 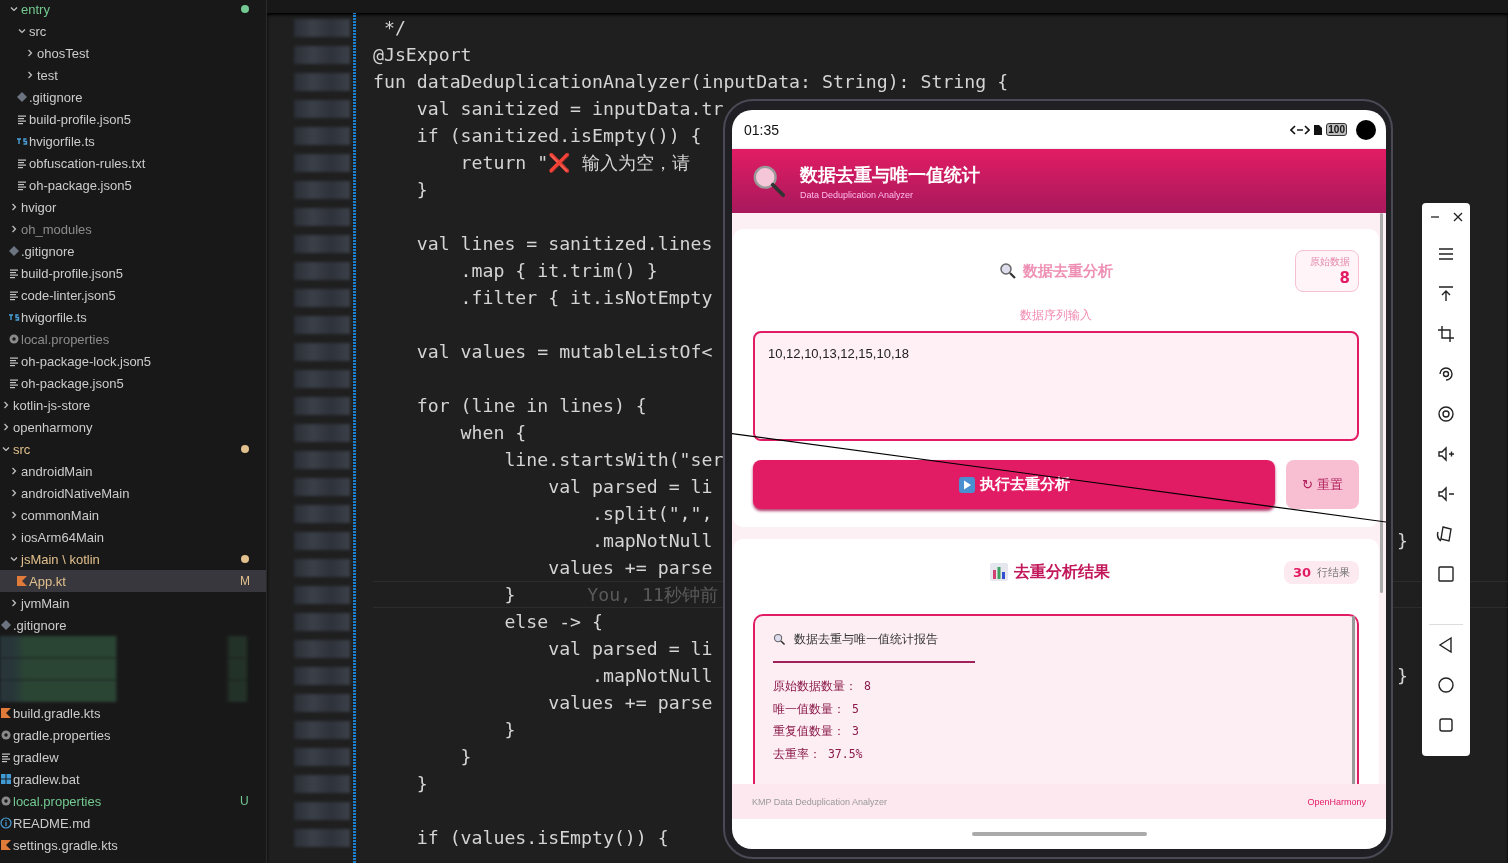 What do you see at coordinates (421, 783) in the screenshot?
I see `code-line: }` at bounding box center [421, 783].